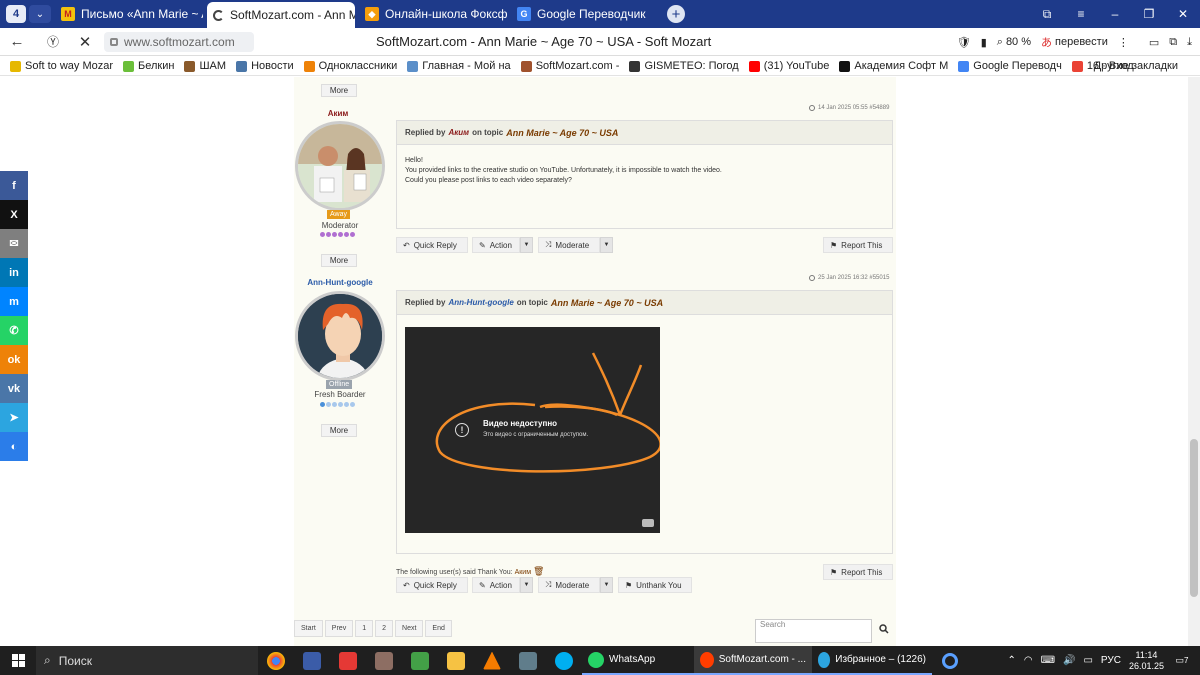 This screenshot has height=675, width=1200. I want to click on yandex-icon: Ⓨ, so click(53, 41).